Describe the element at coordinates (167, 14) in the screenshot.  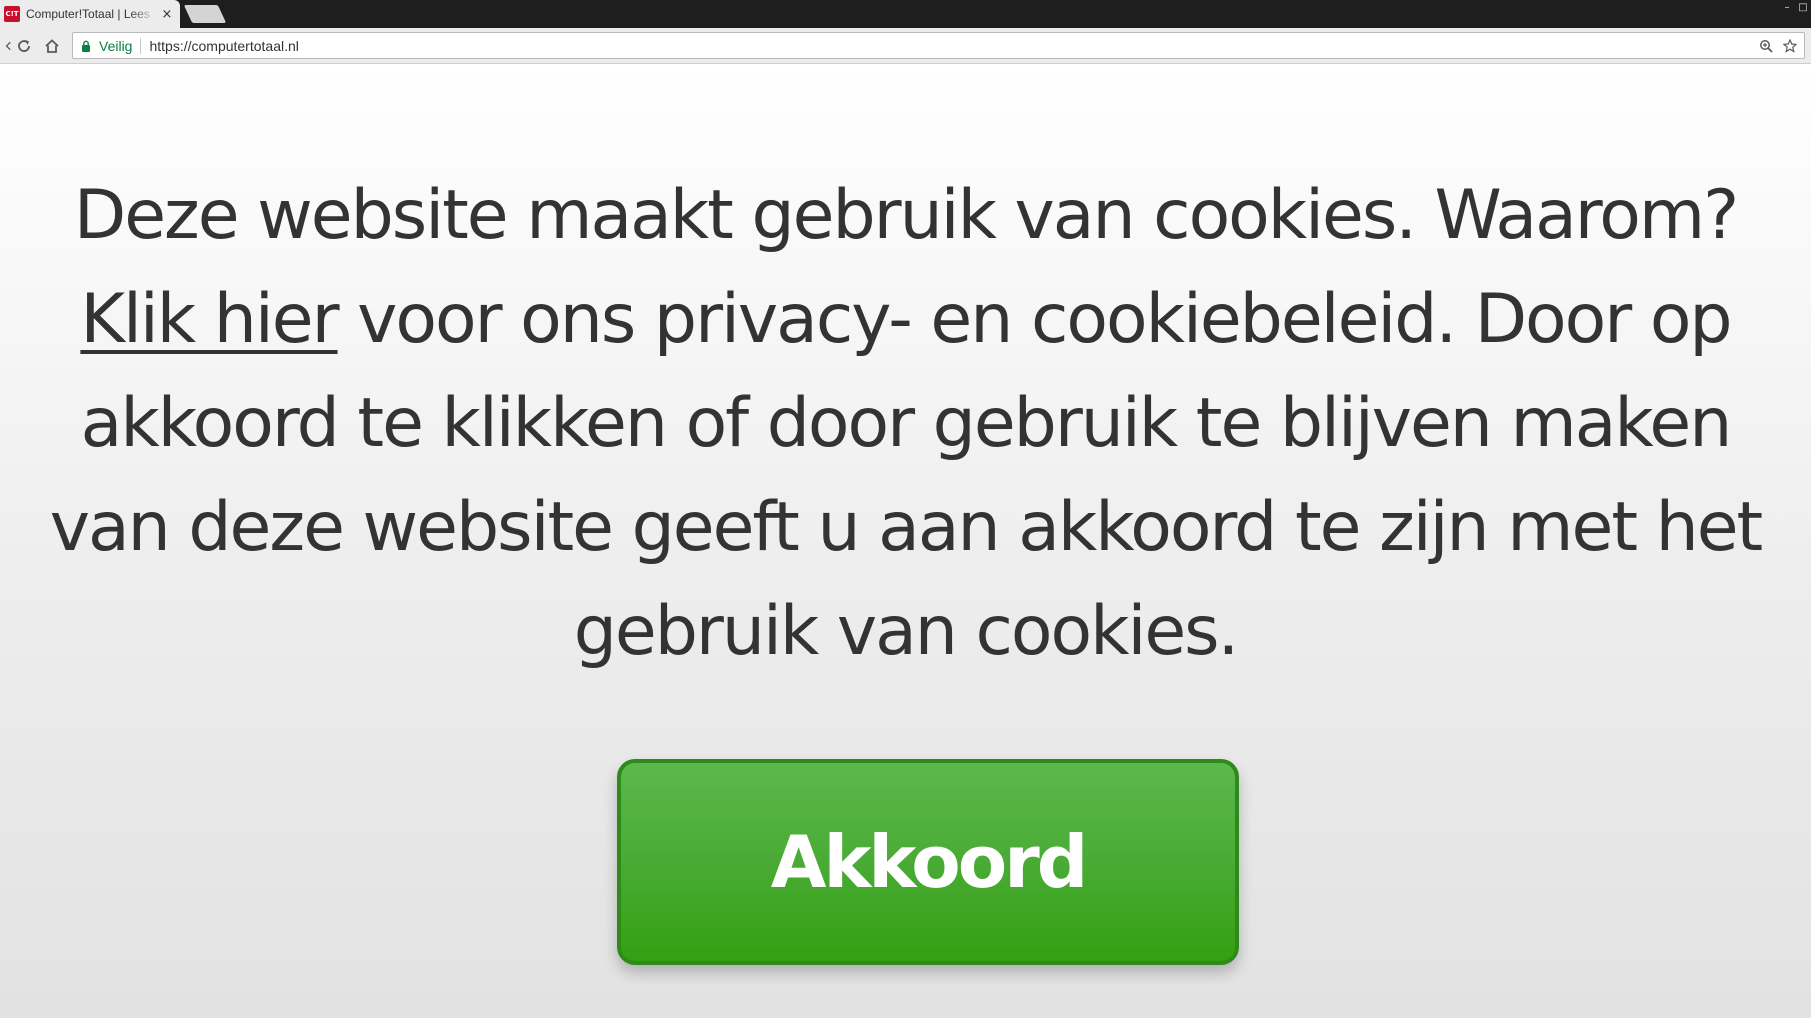
I see `tab-close-icon: ×` at that location.